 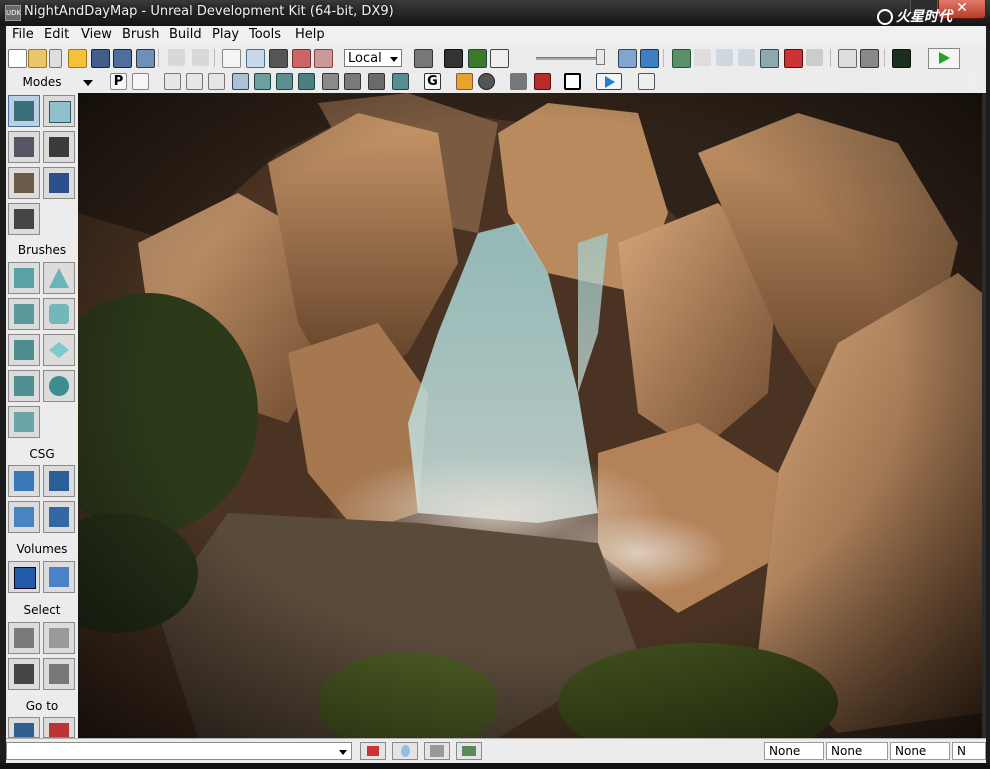 I want to click on scale-tool-icon, so click(x=301, y=58).